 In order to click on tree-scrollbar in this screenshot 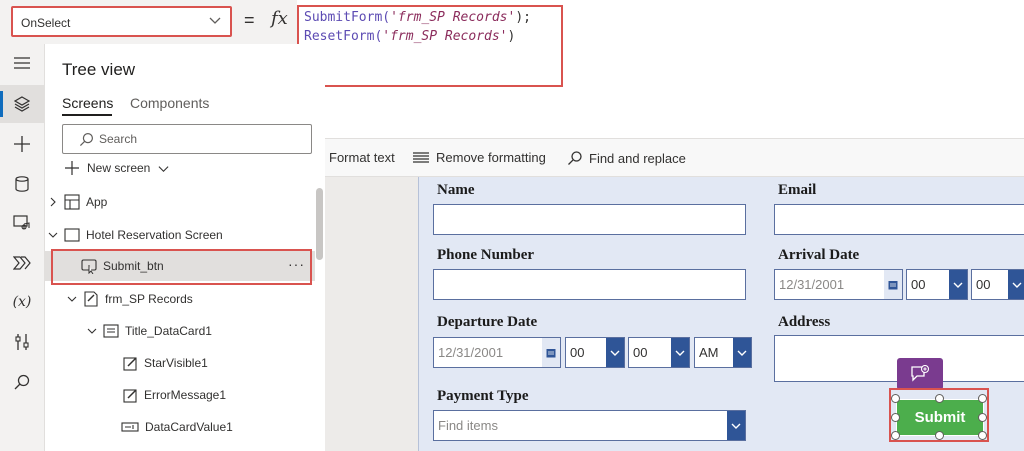, I will do `click(319, 224)`.